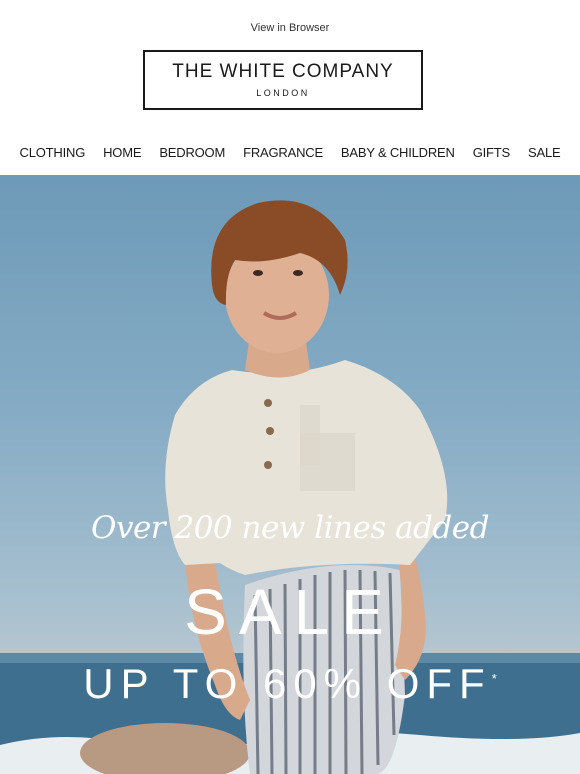 Image resolution: width=580 pixels, height=774 pixels. What do you see at coordinates (283, 154) in the screenshot?
I see `nav-item-fragrance: FRAGRANCE` at bounding box center [283, 154].